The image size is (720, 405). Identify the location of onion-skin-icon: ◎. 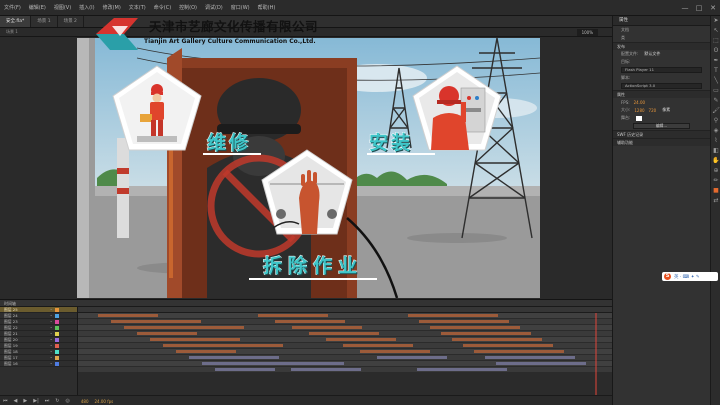
(67, 401).